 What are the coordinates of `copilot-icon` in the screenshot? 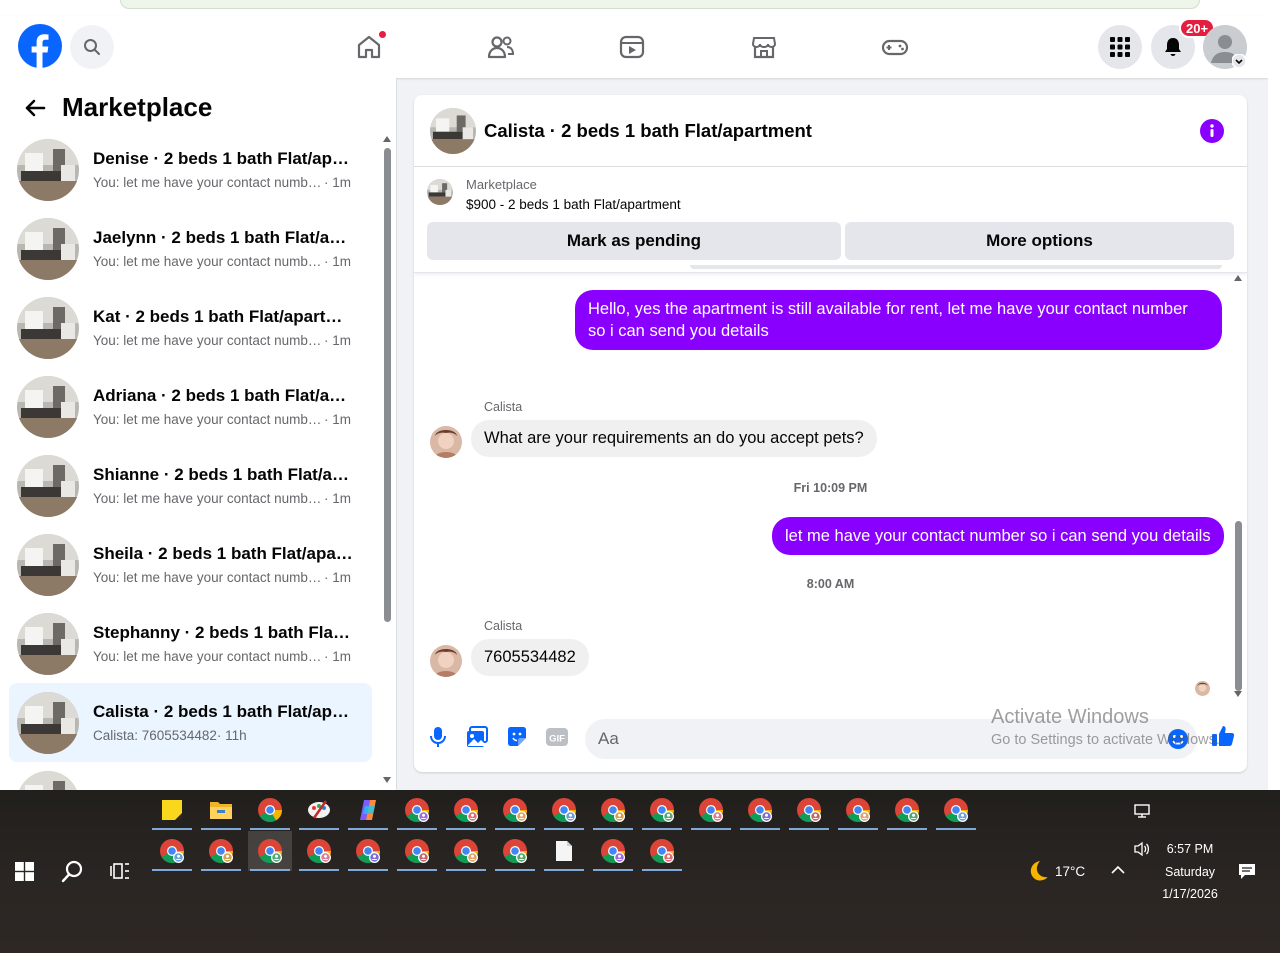 It's located at (368, 810).